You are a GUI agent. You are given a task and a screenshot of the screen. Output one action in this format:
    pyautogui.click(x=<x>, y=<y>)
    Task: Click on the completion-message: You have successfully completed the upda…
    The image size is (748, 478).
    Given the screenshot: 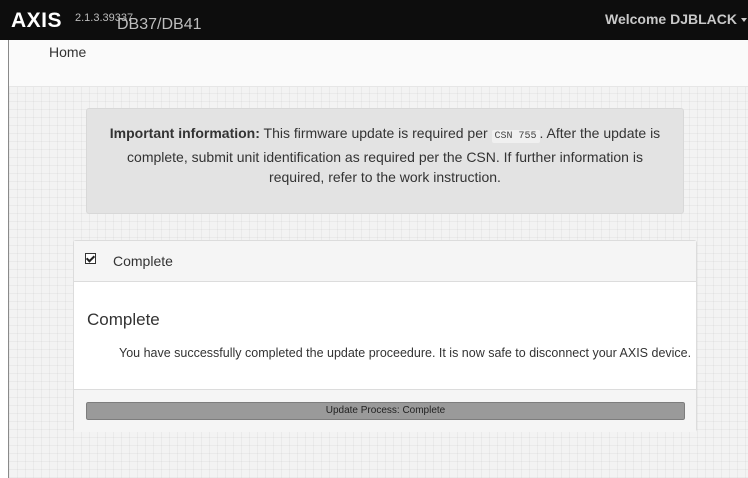 What is the action you would take?
    pyautogui.click(x=405, y=353)
    